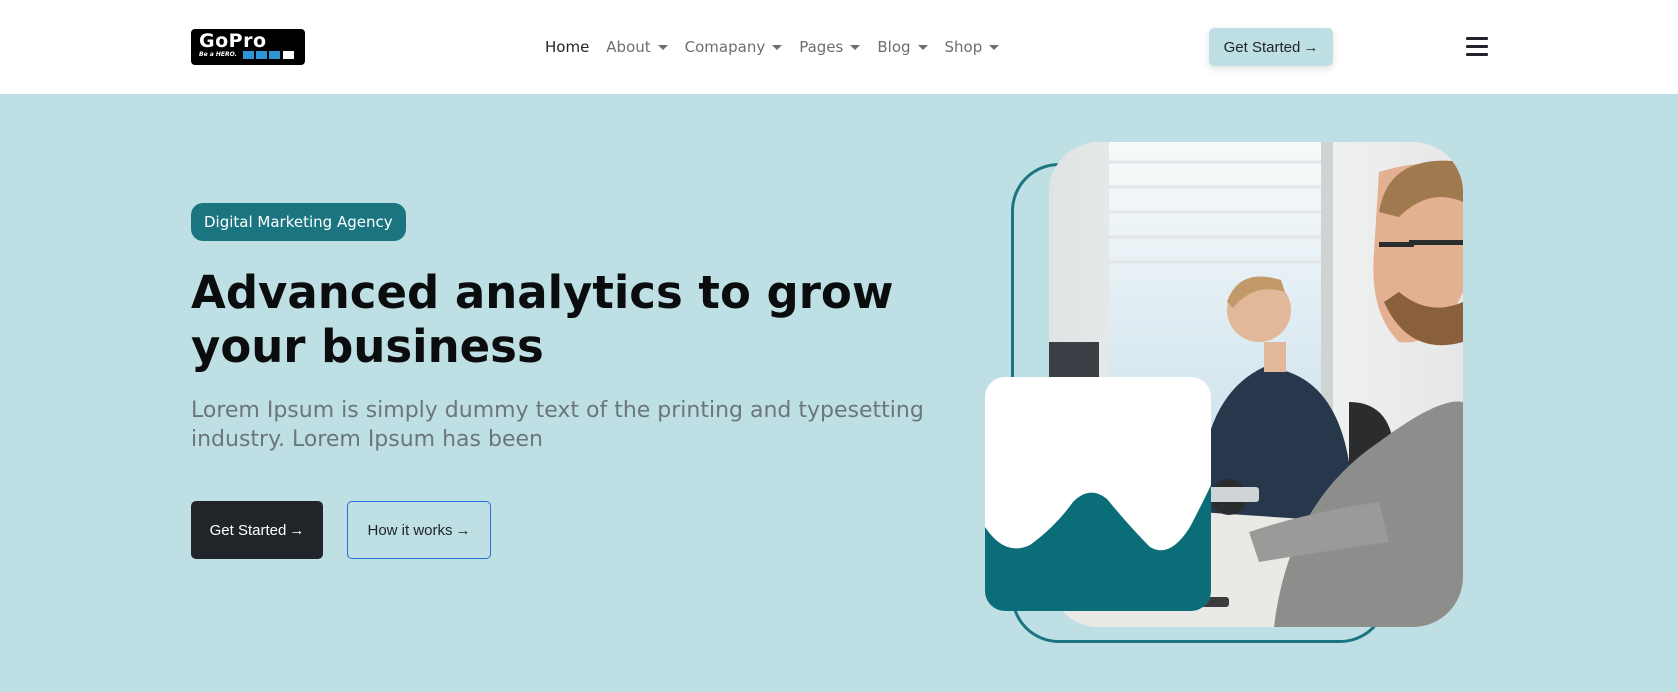  I want to click on nav-get-started-button: Get Started →, so click(1271, 47).